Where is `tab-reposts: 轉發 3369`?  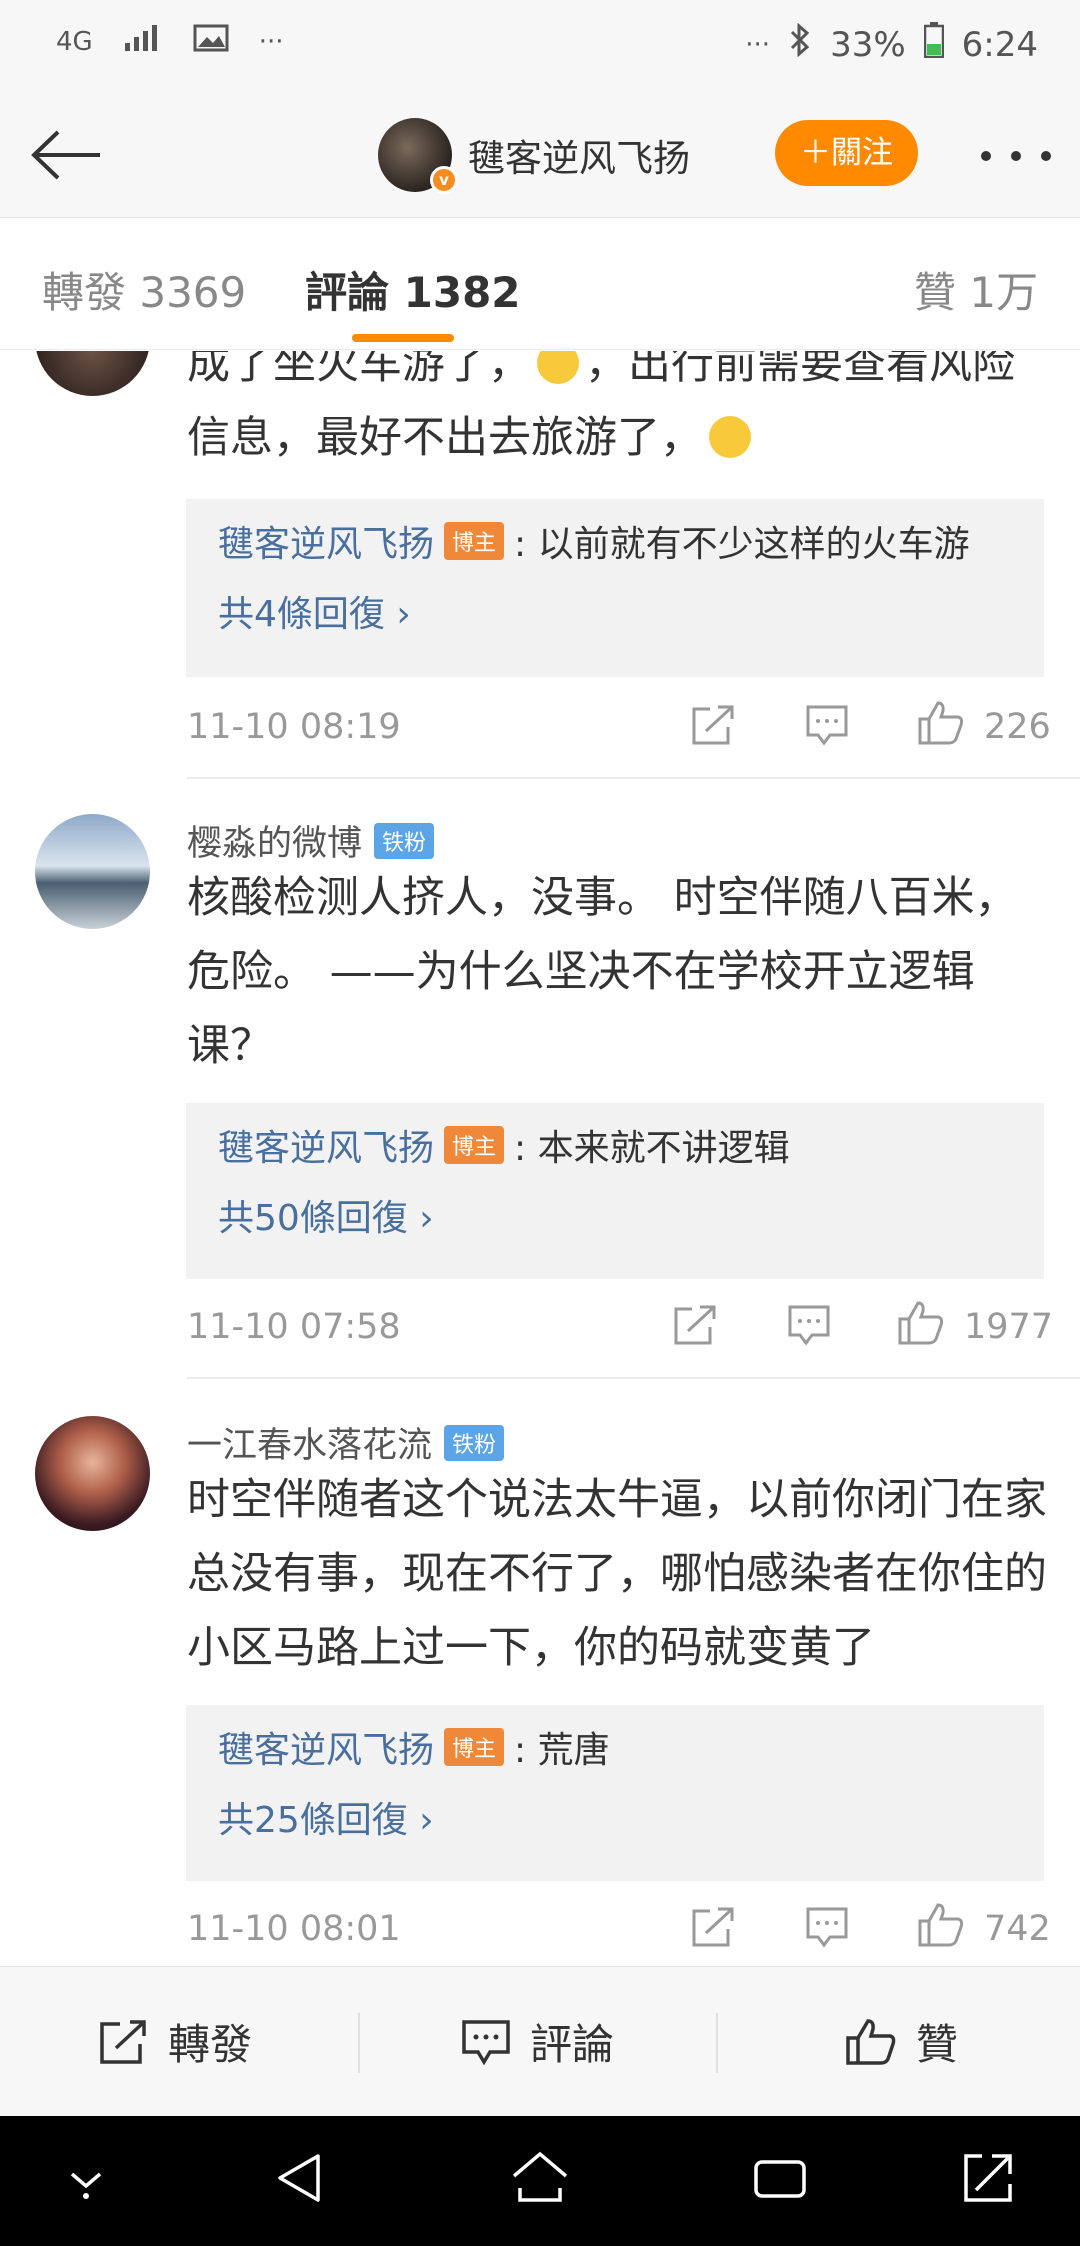
tab-reposts: 轉發 3369 is located at coordinates (144, 289).